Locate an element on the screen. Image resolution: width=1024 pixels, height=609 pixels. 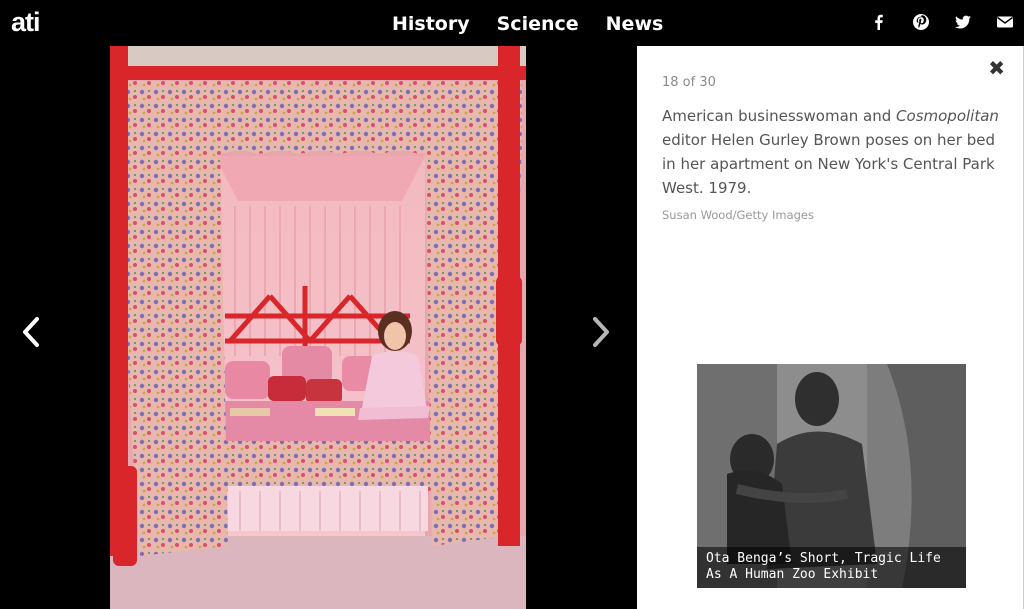
nav-news: News is located at coordinates (635, 24).